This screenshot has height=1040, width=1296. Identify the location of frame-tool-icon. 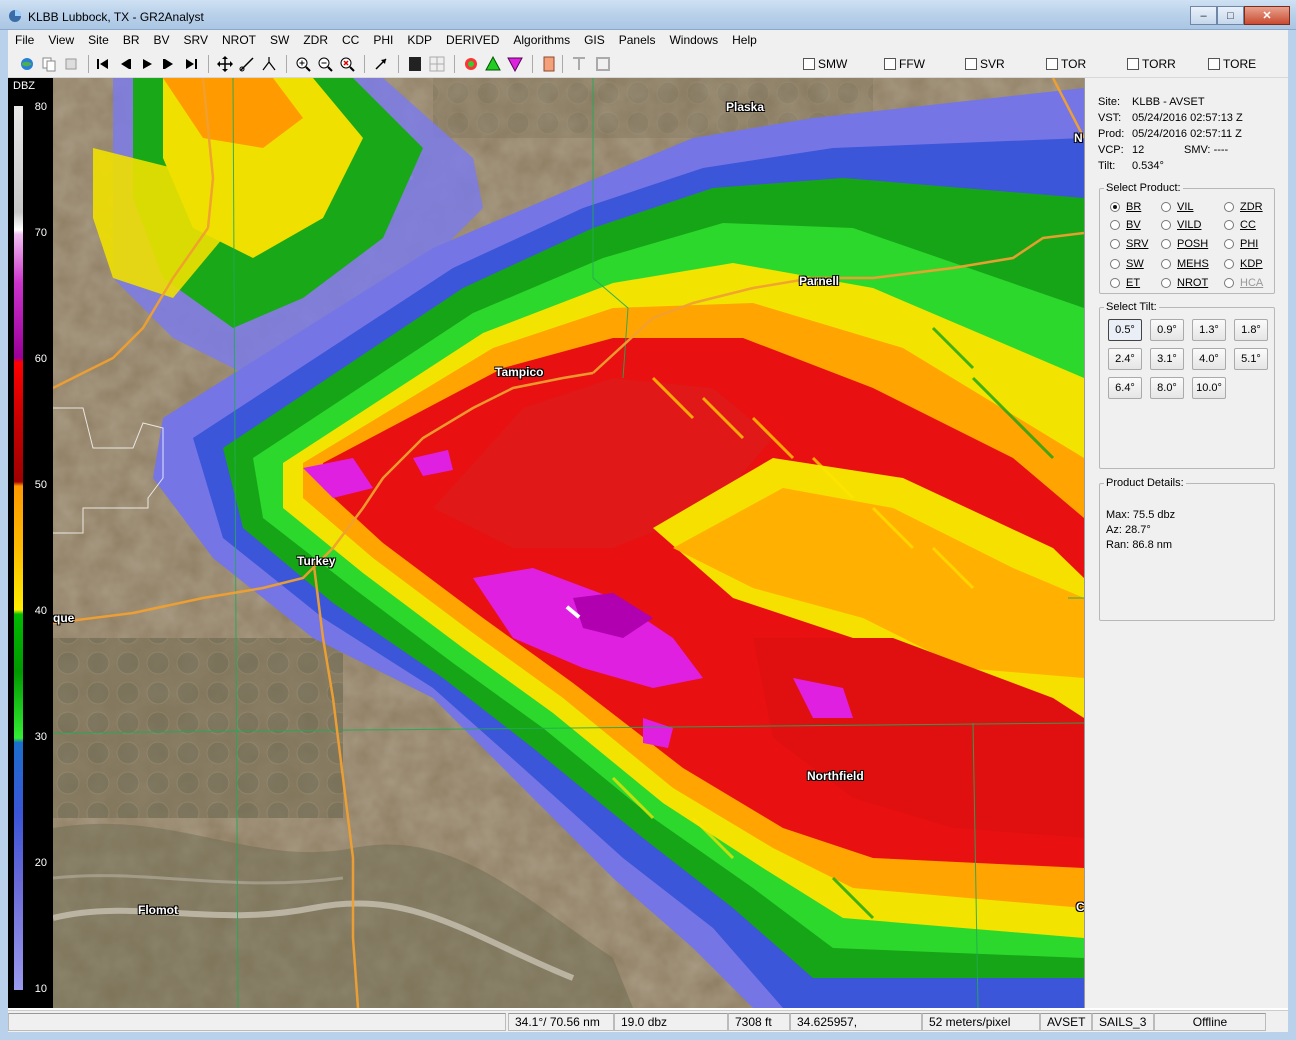
(603, 64).